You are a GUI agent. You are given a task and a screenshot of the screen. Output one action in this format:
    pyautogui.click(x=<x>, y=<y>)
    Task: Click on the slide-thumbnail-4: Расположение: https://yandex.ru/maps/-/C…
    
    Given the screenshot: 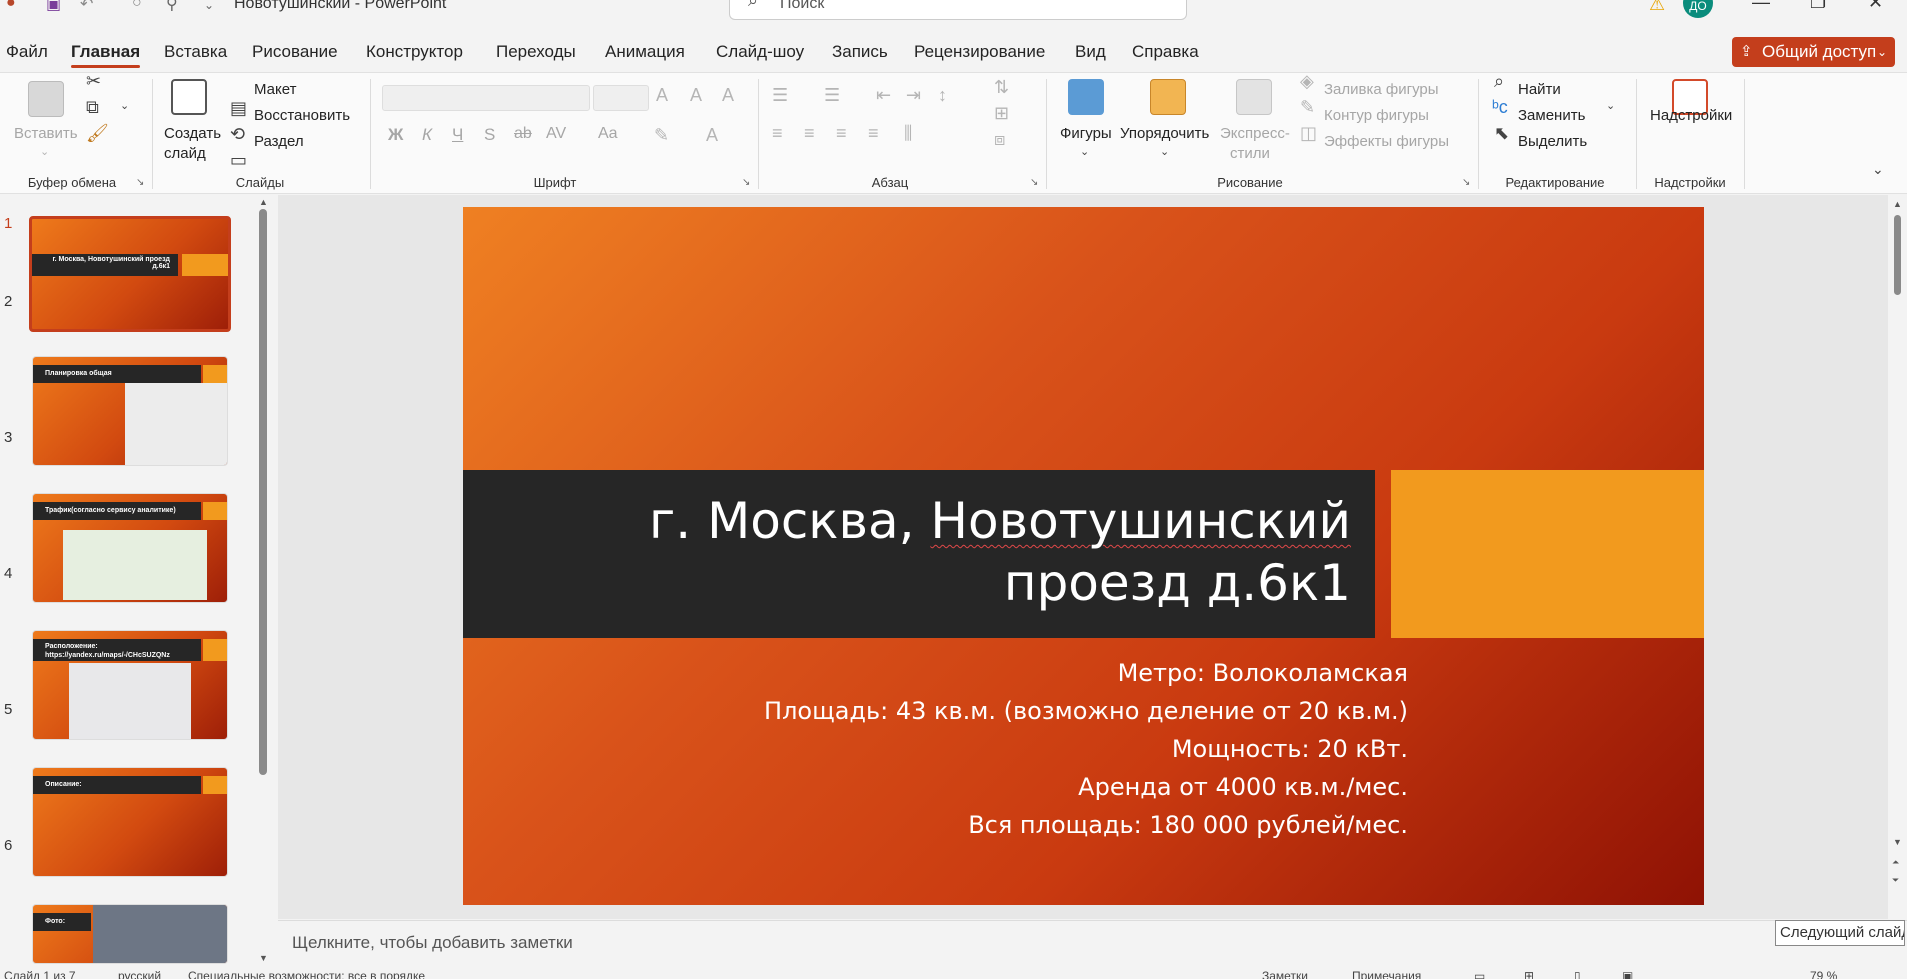 What is the action you would take?
    pyautogui.click(x=130, y=685)
    